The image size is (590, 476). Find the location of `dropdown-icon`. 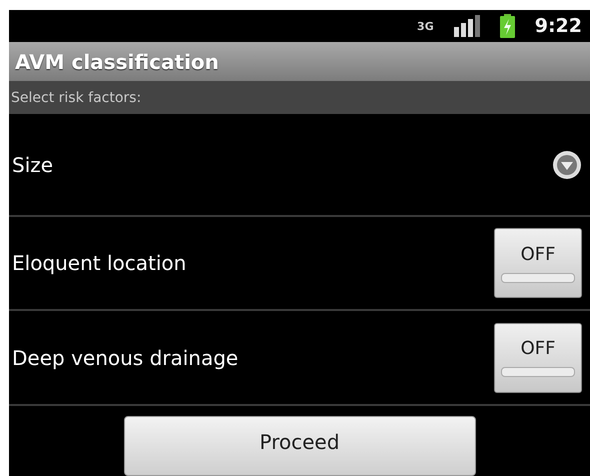

dropdown-icon is located at coordinates (567, 165).